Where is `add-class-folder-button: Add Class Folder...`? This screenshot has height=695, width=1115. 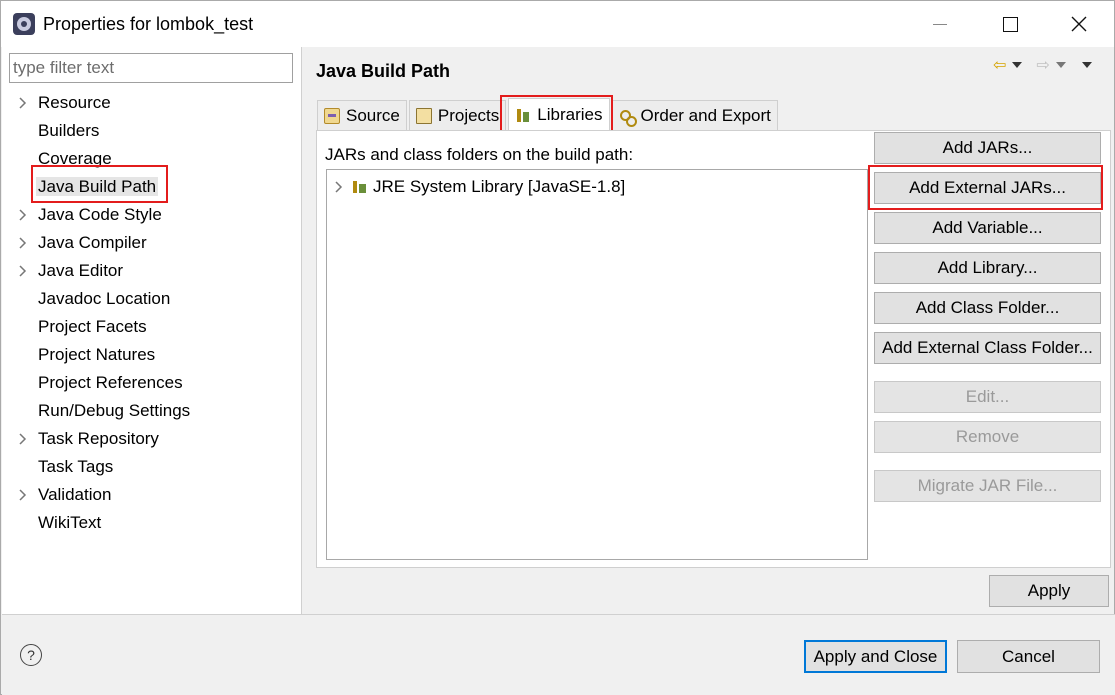 add-class-folder-button: Add Class Folder... is located at coordinates (987, 308).